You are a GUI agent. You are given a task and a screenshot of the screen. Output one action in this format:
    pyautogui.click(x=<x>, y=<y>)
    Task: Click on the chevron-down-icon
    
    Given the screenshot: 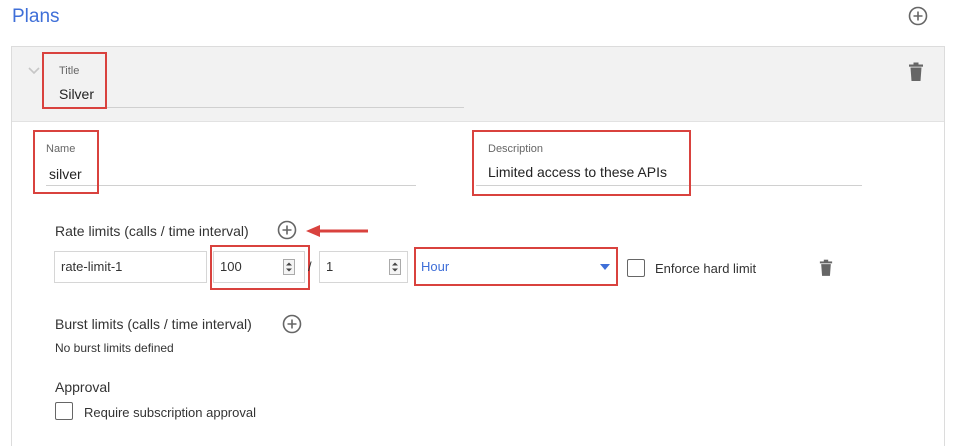 What is the action you would take?
    pyautogui.click(x=34, y=71)
    